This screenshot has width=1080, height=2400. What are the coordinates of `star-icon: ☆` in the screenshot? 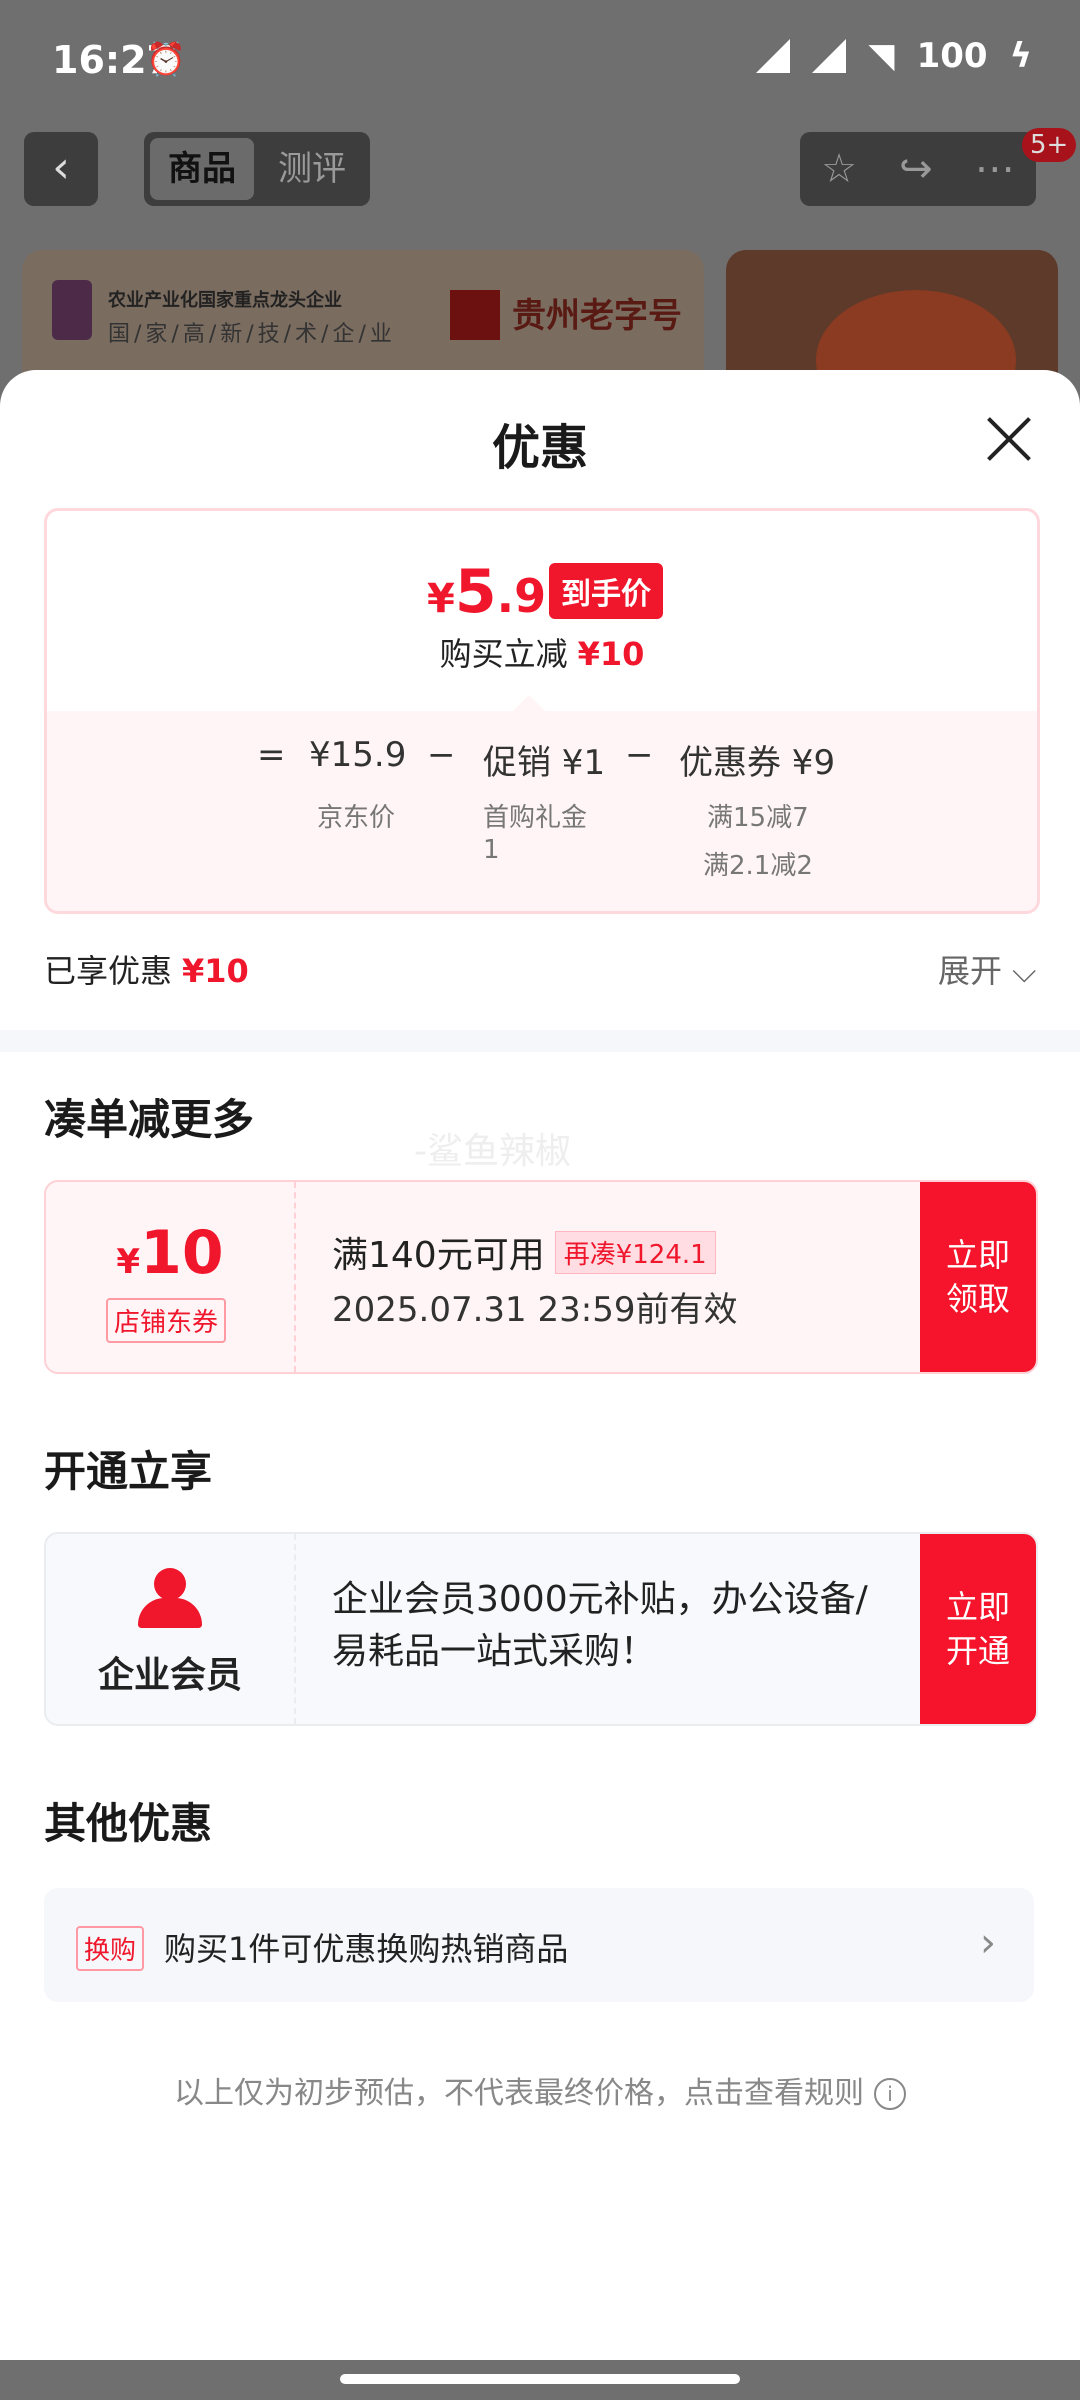 It's located at (839, 169).